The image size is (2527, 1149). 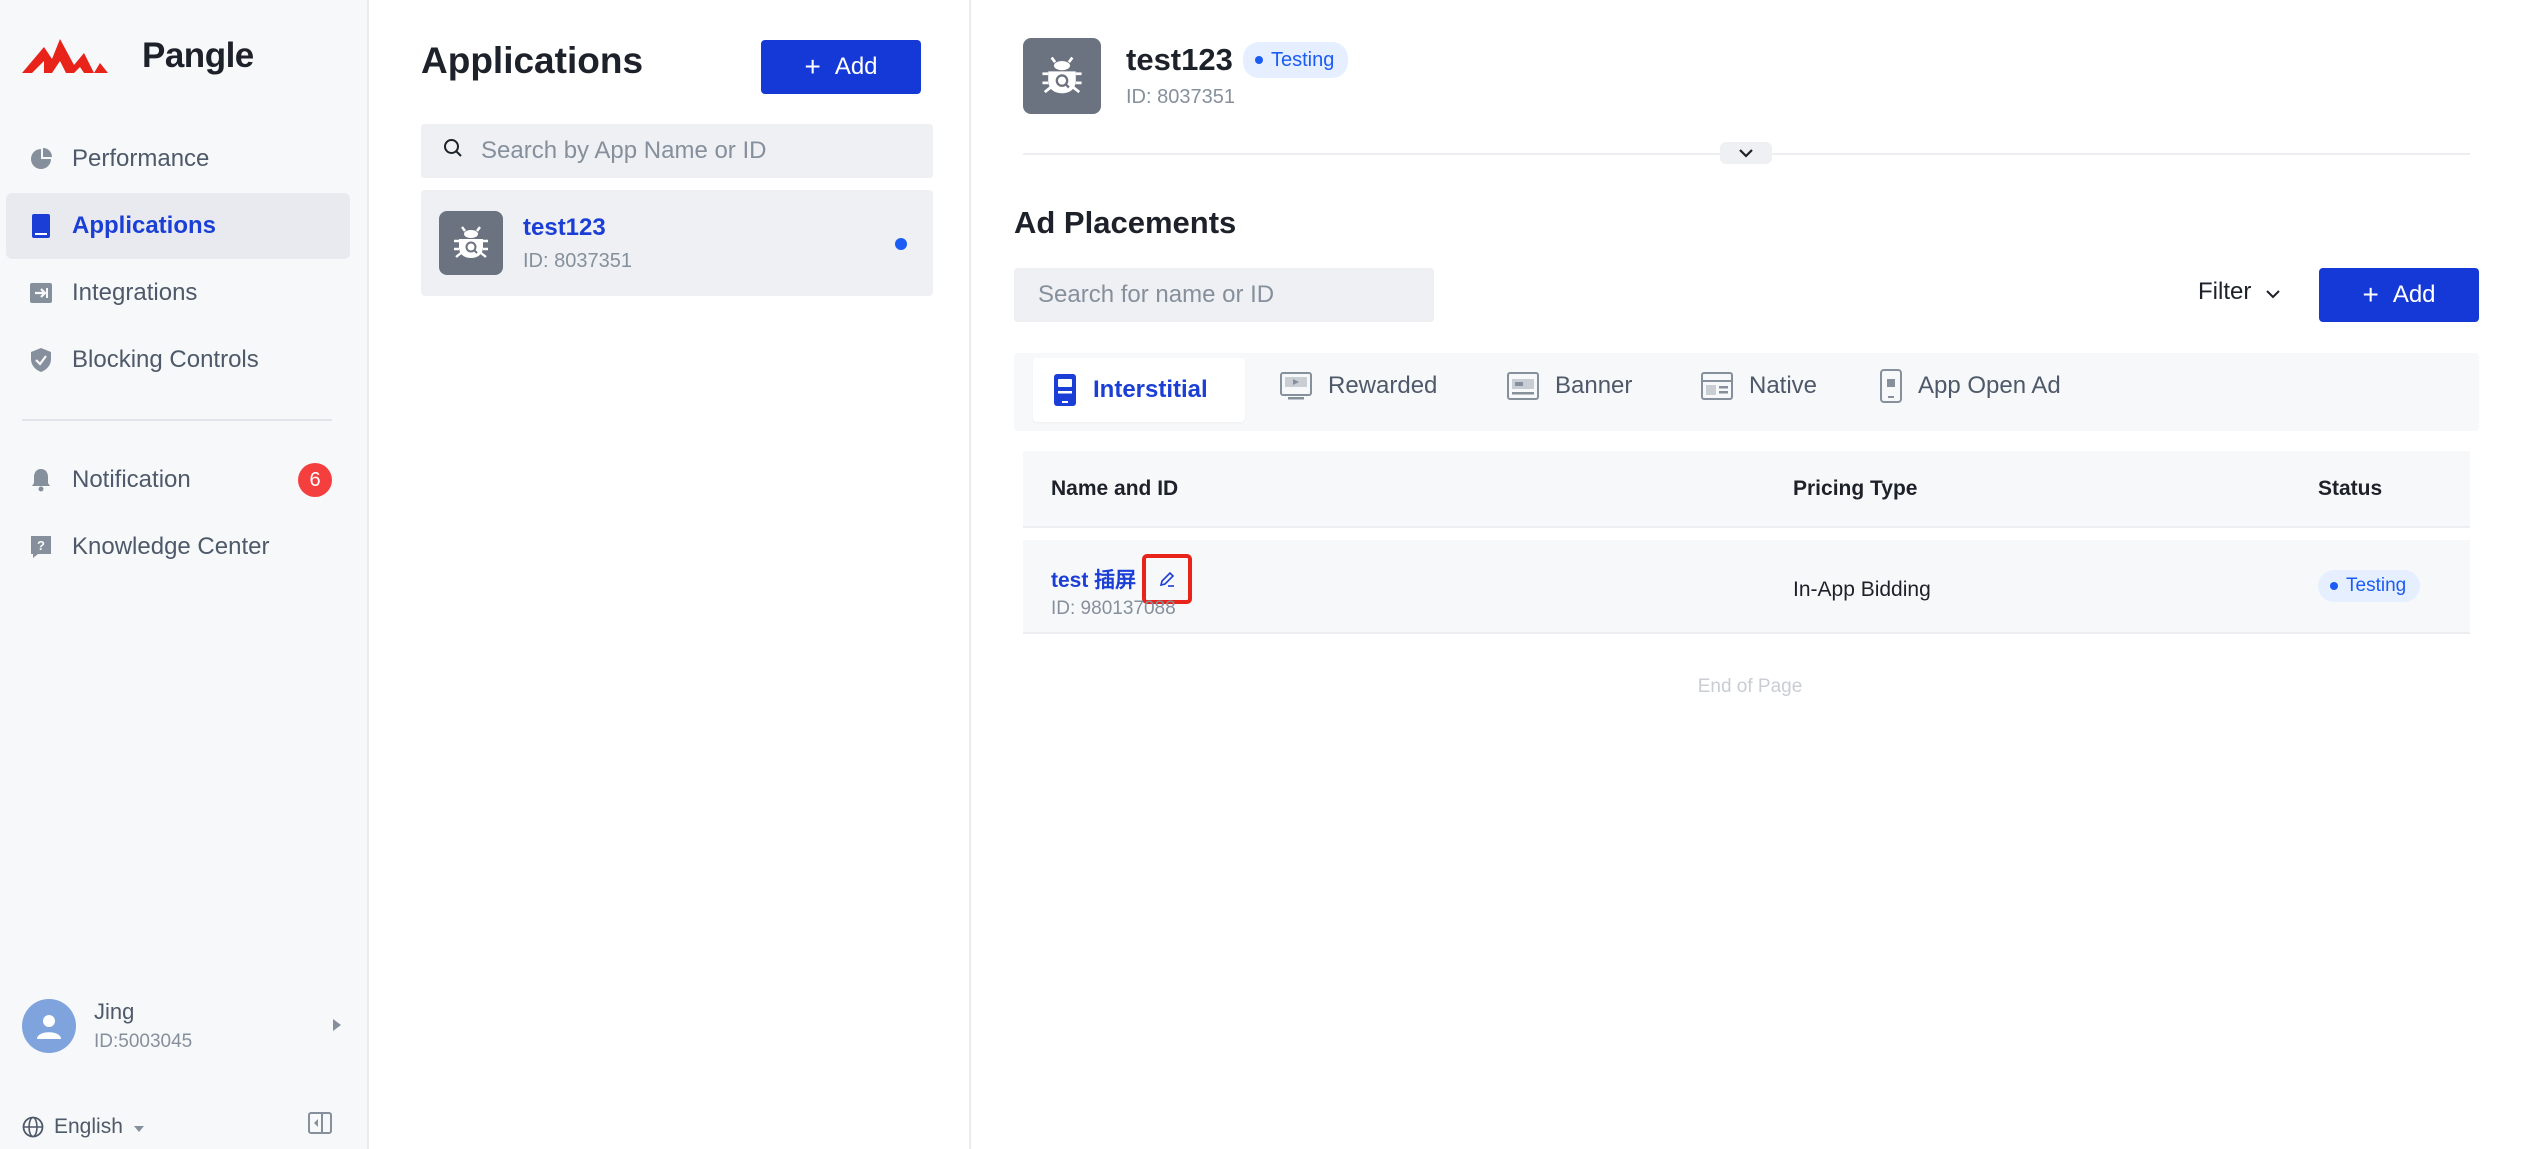 I want to click on sidebar-item-label: Applications, so click(x=144, y=225).